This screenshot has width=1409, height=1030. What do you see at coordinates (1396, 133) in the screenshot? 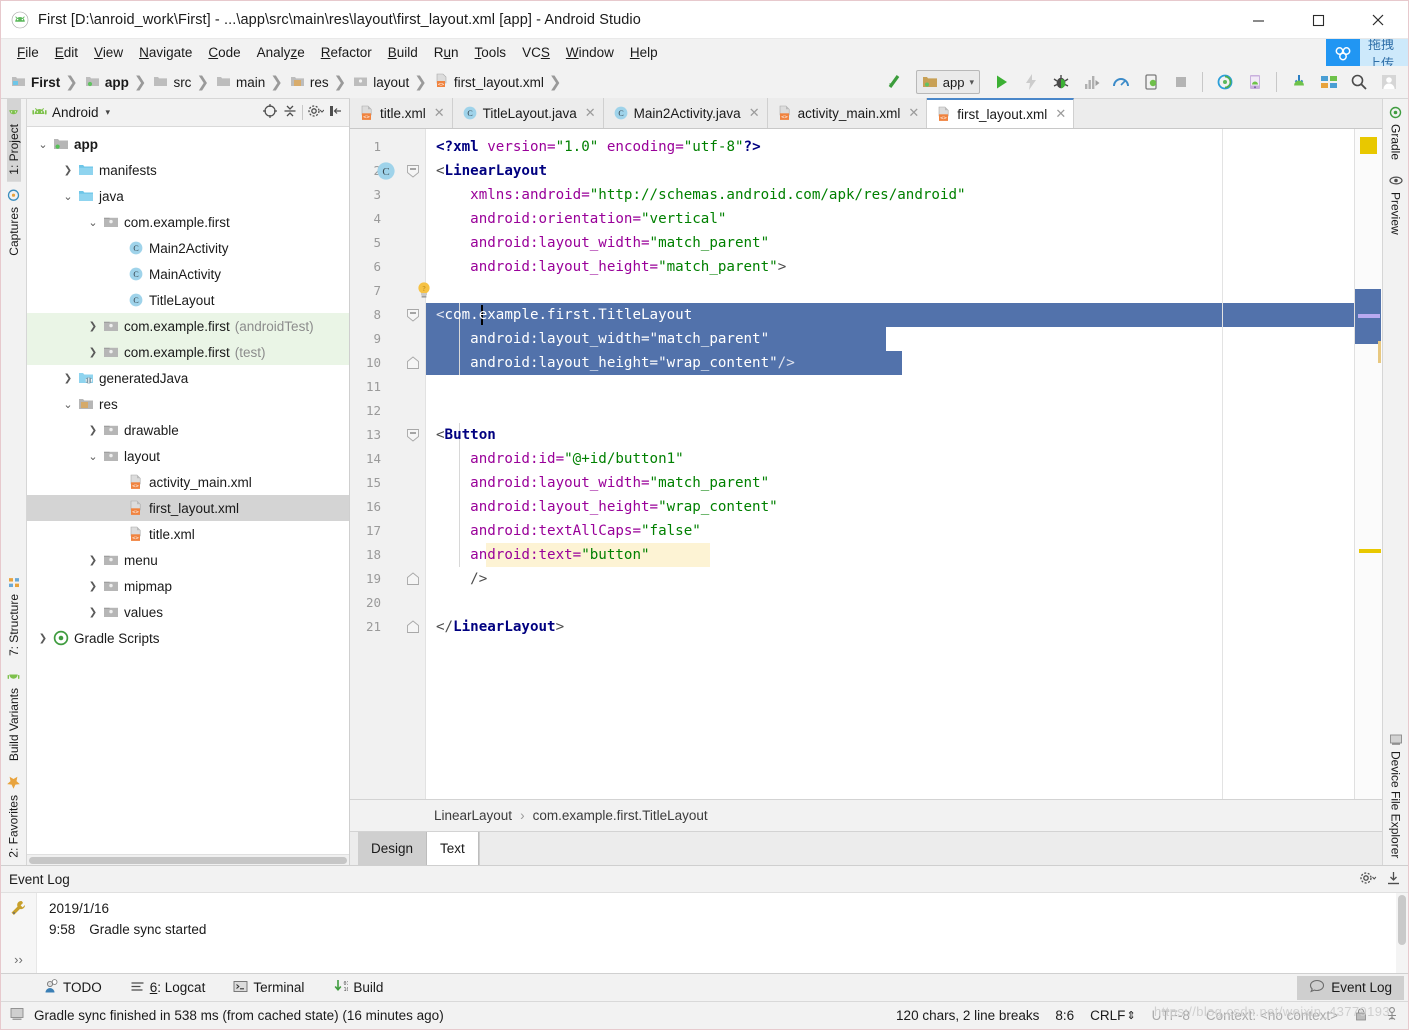
I see `sidebar-item-gradle: Gradle` at bounding box center [1396, 133].